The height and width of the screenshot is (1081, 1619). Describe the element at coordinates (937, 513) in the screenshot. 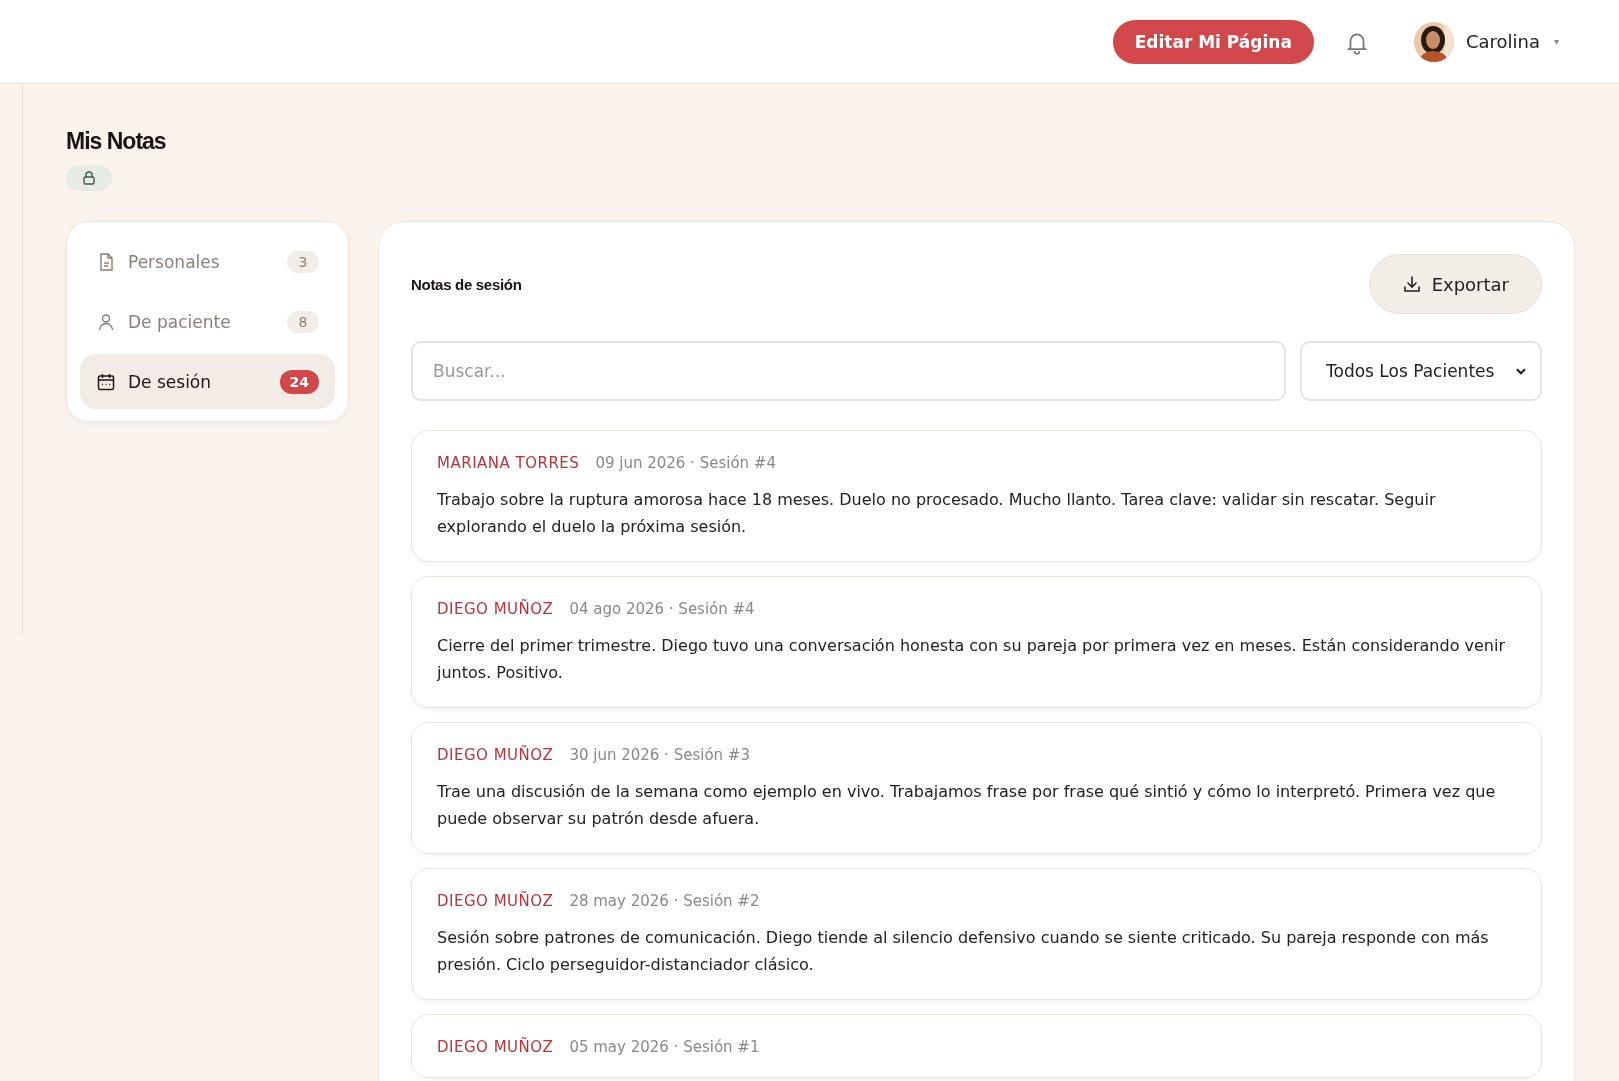

I see `note-text: Trabajo sobre la ruptura amorosa hace 18 meses. Duelo no procesado. Mucho llanto. Tarea clave: validar sin rescatar. Seguir explorando el duelo la próxima sesión.` at that location.